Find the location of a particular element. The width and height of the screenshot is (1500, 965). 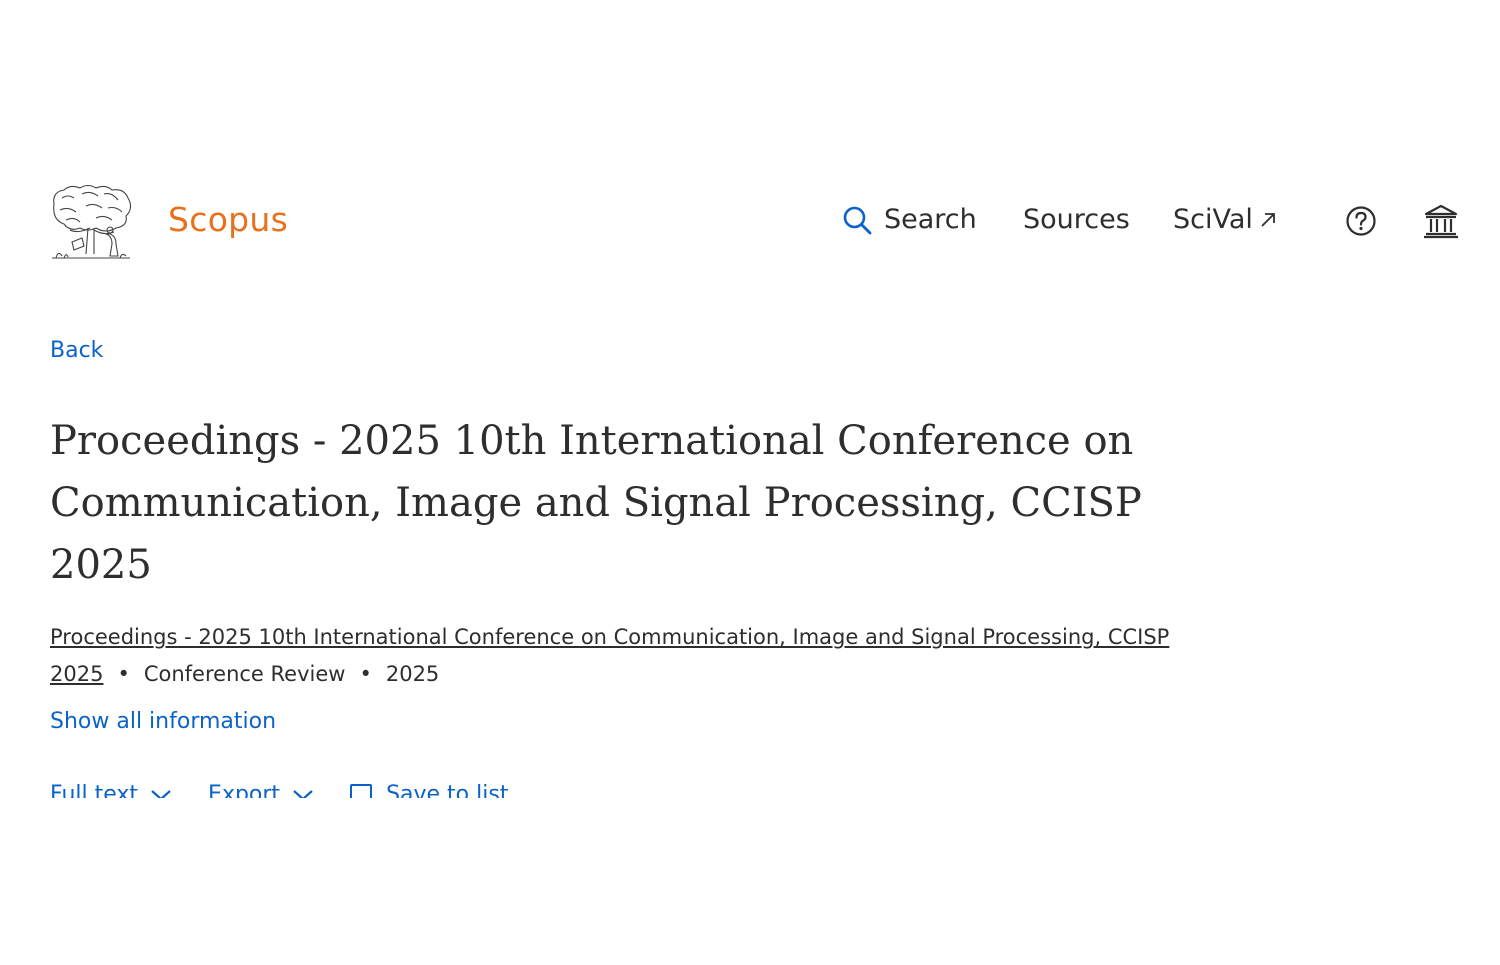

export-label: Export is located at coordinates (244, 790).